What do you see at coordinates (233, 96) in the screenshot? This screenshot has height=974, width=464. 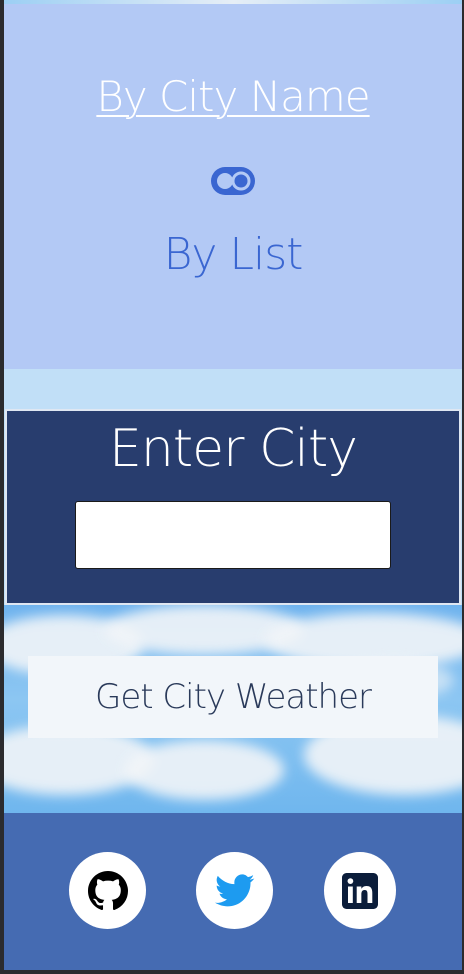 I see `by-city-name-link: By City Name` at bounding box center [233, 96].